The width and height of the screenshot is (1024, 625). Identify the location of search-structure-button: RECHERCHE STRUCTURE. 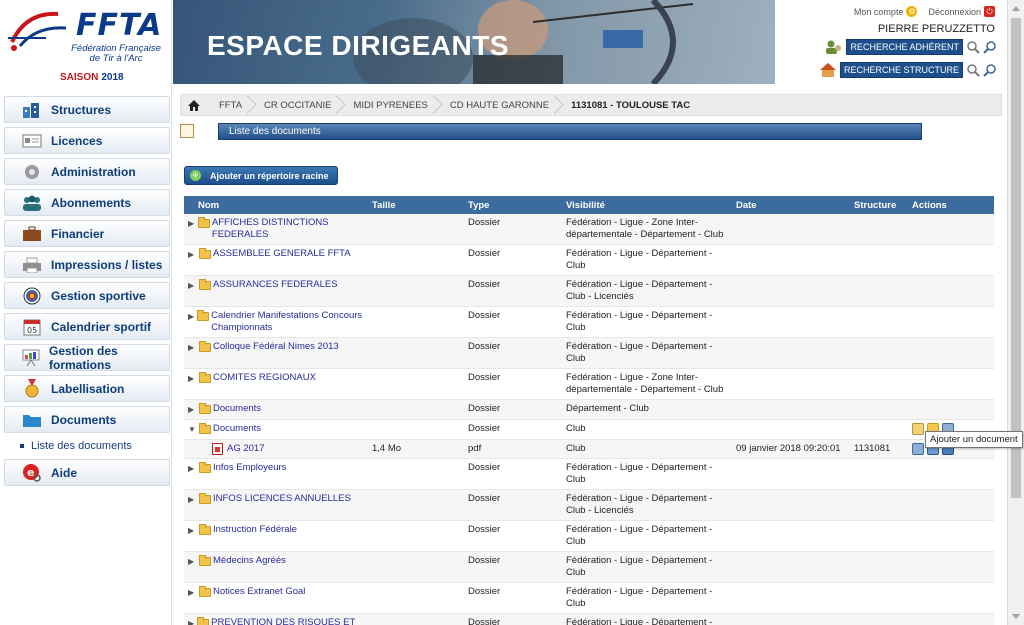
(901, 70).